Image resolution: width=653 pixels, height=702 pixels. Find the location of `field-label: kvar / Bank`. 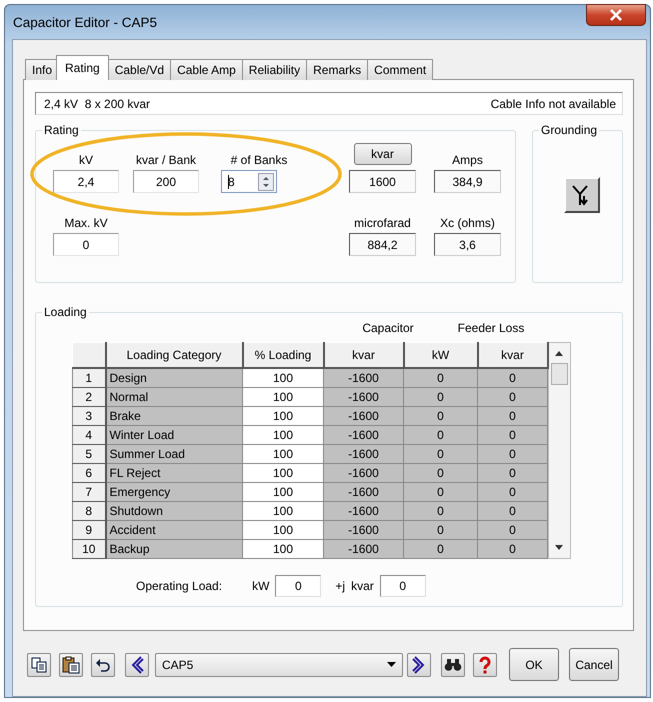

field-label: kvar / Bank is located at coordinates (166, 160).